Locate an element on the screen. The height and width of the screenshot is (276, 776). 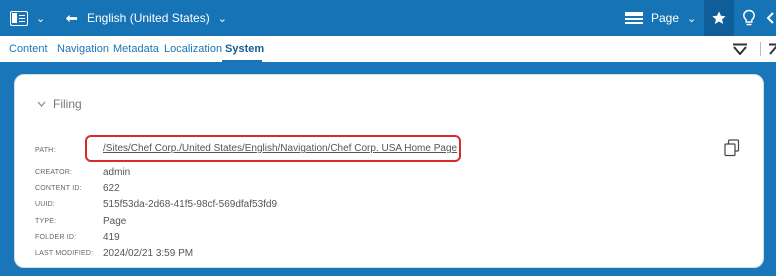
creator-value: admin is located at coordinates (117, 172).